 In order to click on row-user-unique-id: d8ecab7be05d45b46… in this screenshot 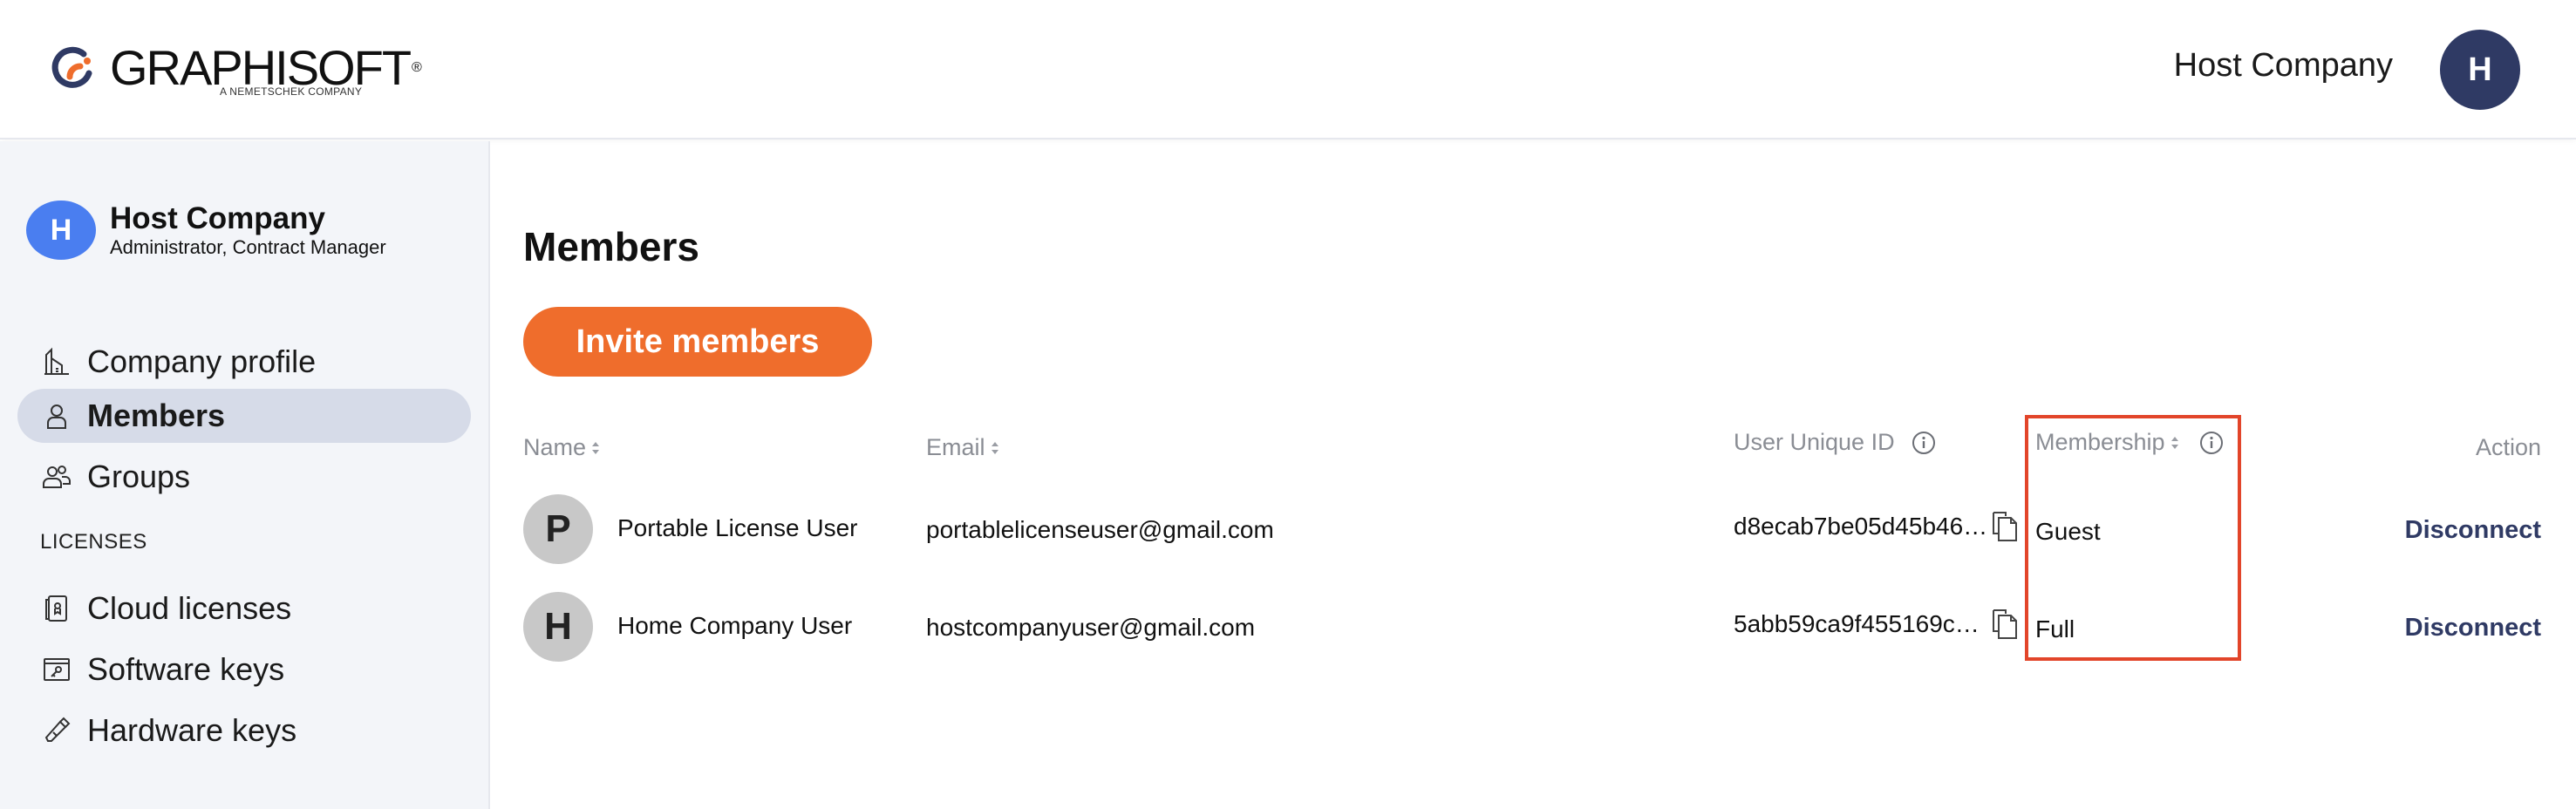, I will do `click(1861, 526)`.